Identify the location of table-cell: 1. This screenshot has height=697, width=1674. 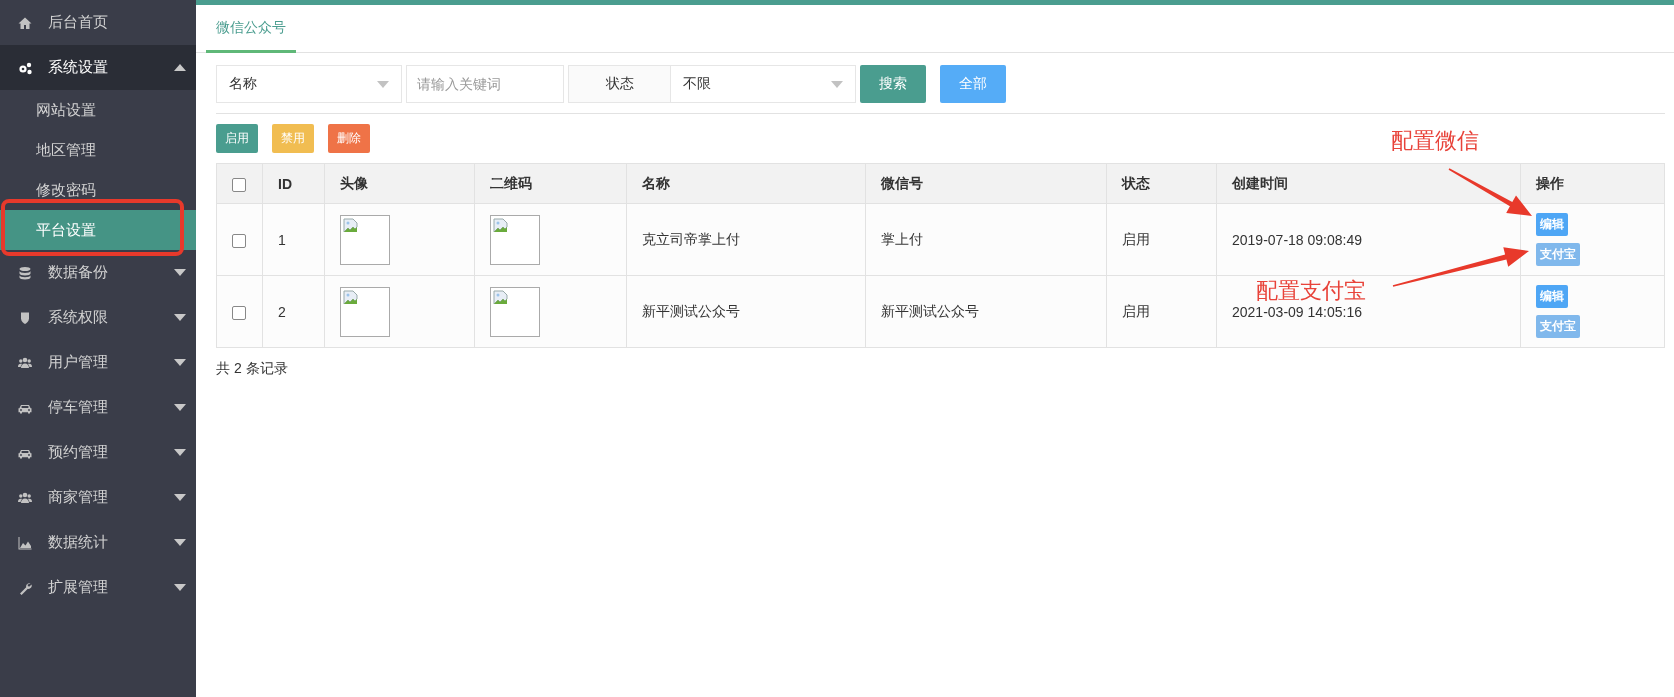
(293, 239).